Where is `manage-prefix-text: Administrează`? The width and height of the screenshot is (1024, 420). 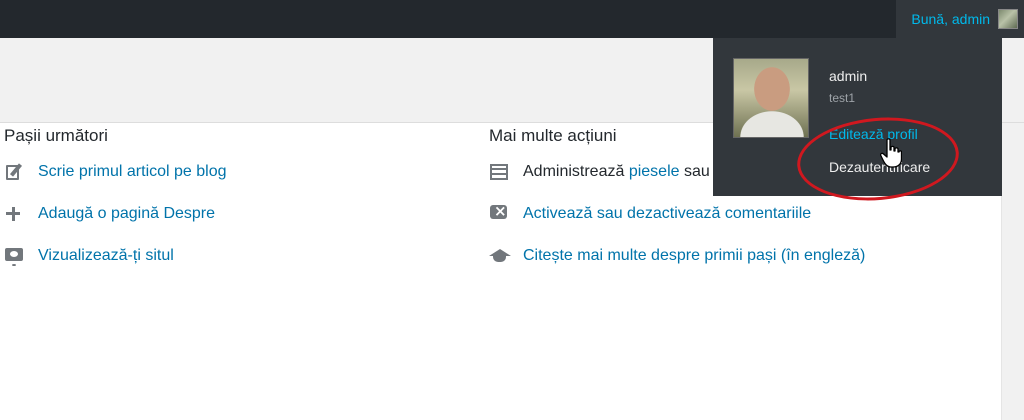
manage-prefix-text: Administrează is located at coordinates (574, 171).